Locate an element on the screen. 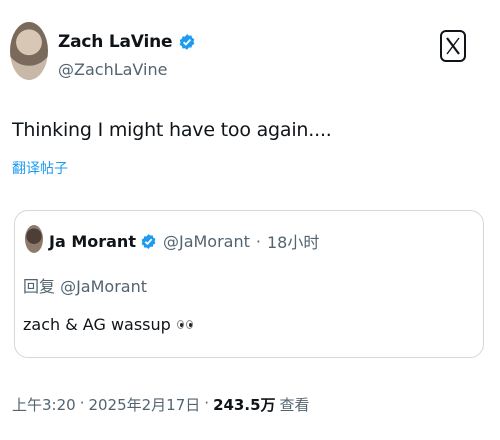 The image size is (500, 440). translate-post-link: 翻译帖子 is located at coordinates (40, 168).